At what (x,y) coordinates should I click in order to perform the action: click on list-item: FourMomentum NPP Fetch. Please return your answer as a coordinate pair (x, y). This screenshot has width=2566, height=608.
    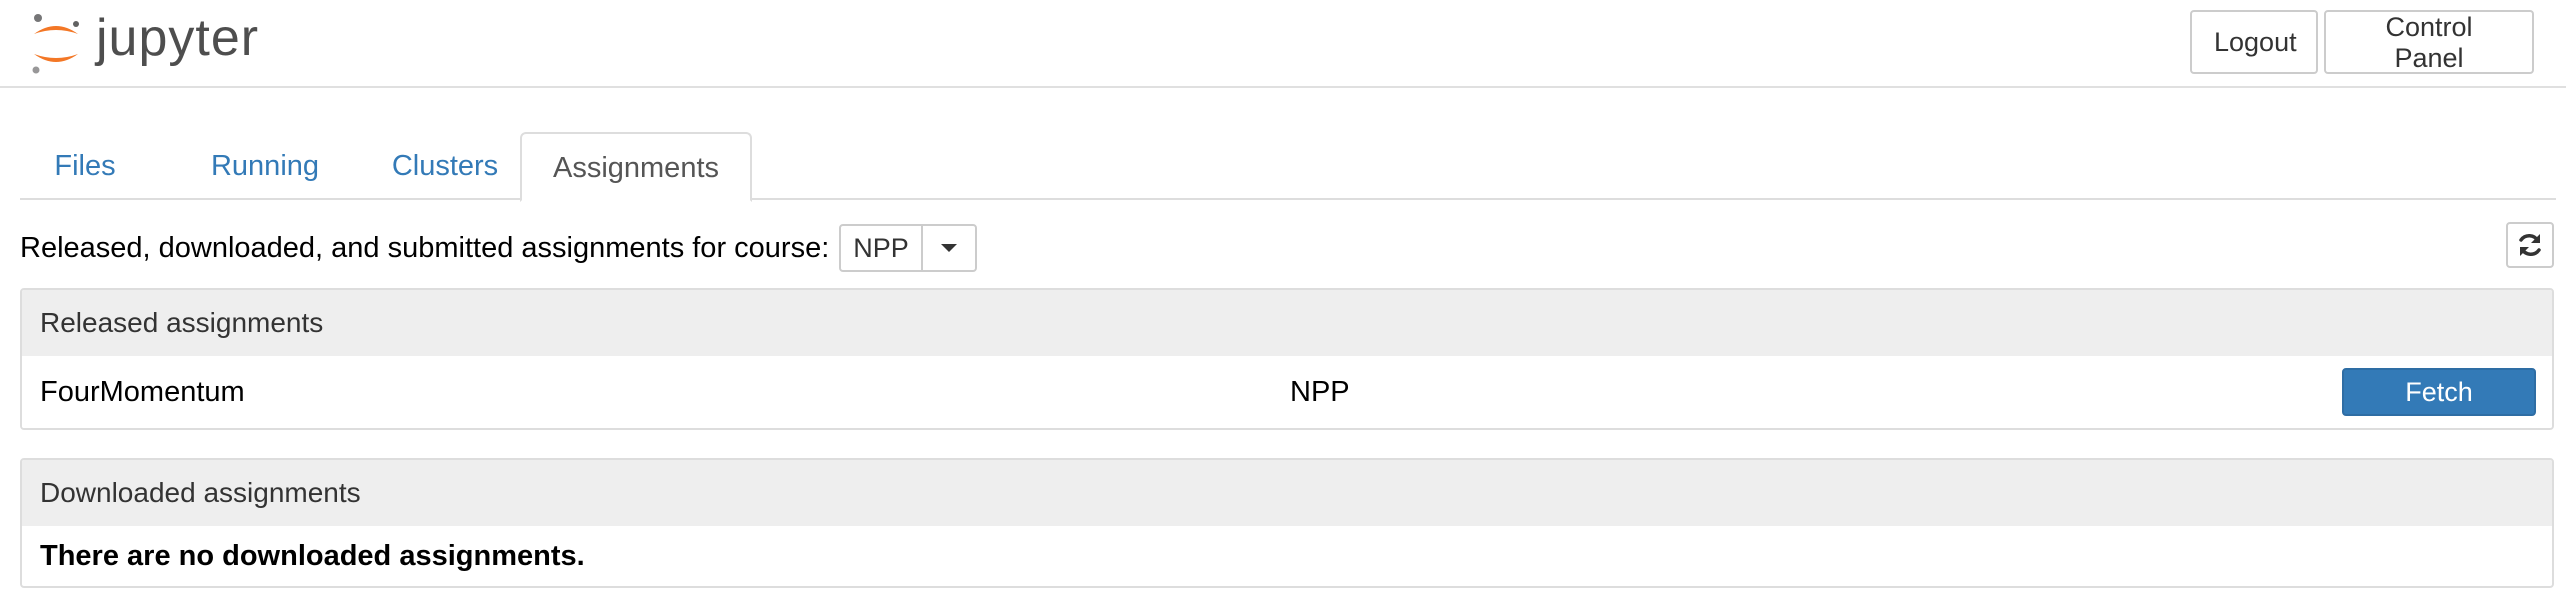
    Looking at the image, I should click on (1287, 392).